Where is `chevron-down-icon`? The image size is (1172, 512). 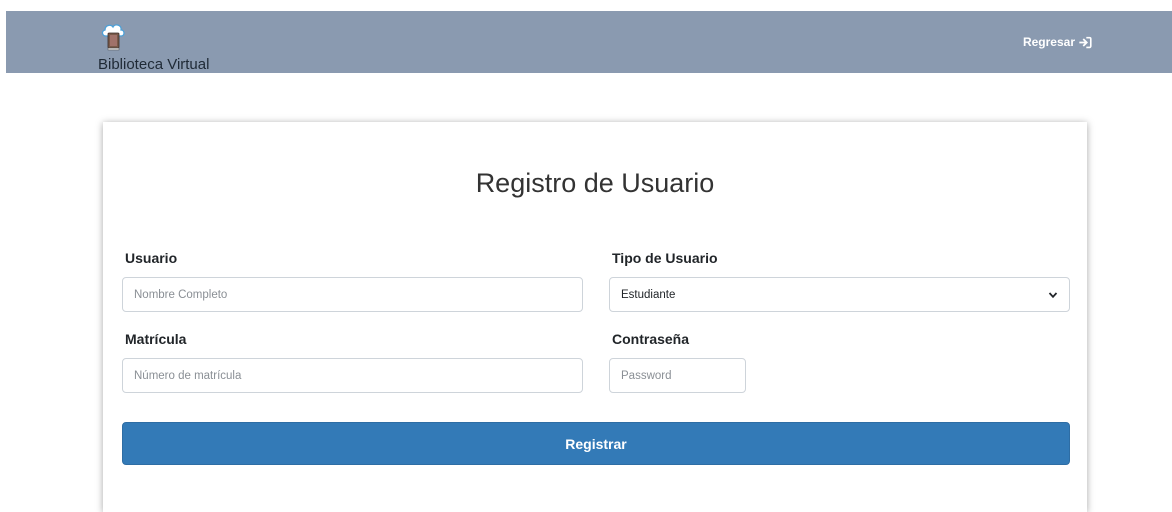
chevron-down-icon is located at coordinates (1053, 294).